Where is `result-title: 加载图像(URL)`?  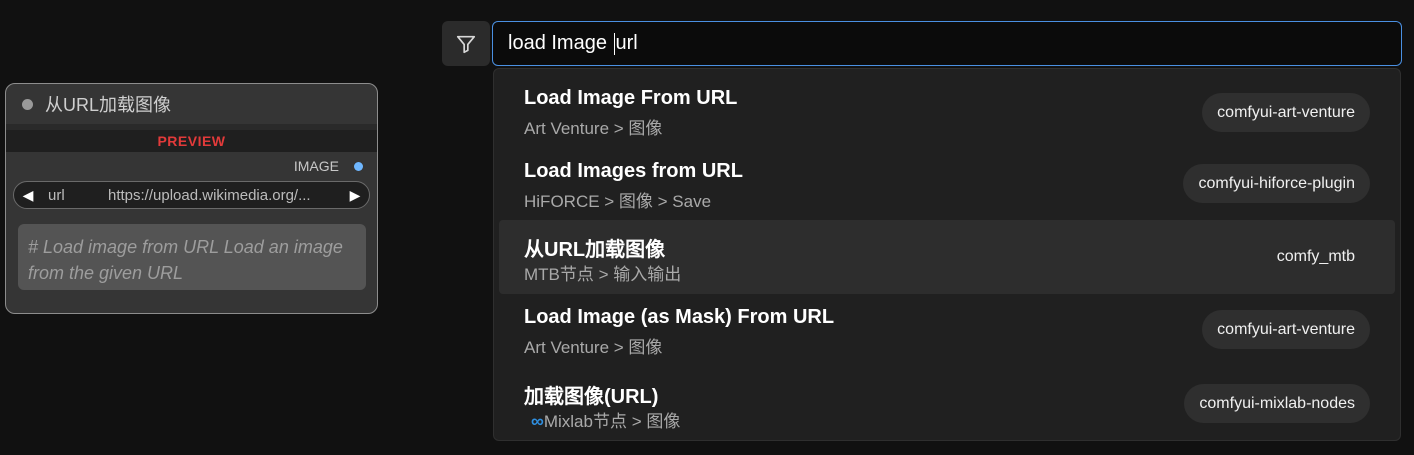 result-title: 加载图像(URL) is located at coordinates (591, 397).